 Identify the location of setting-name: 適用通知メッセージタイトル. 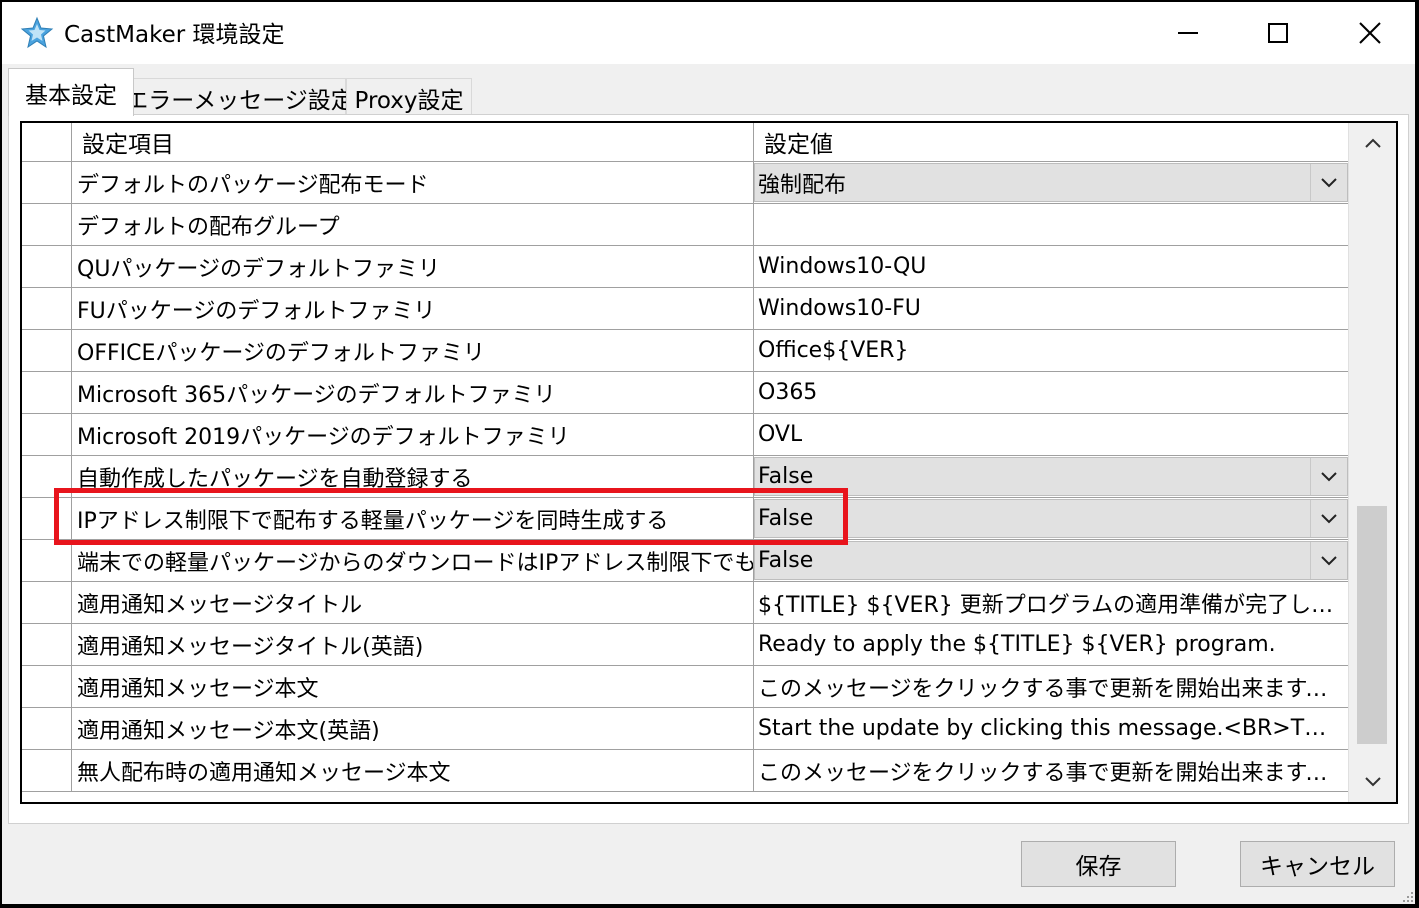
(413, 602).